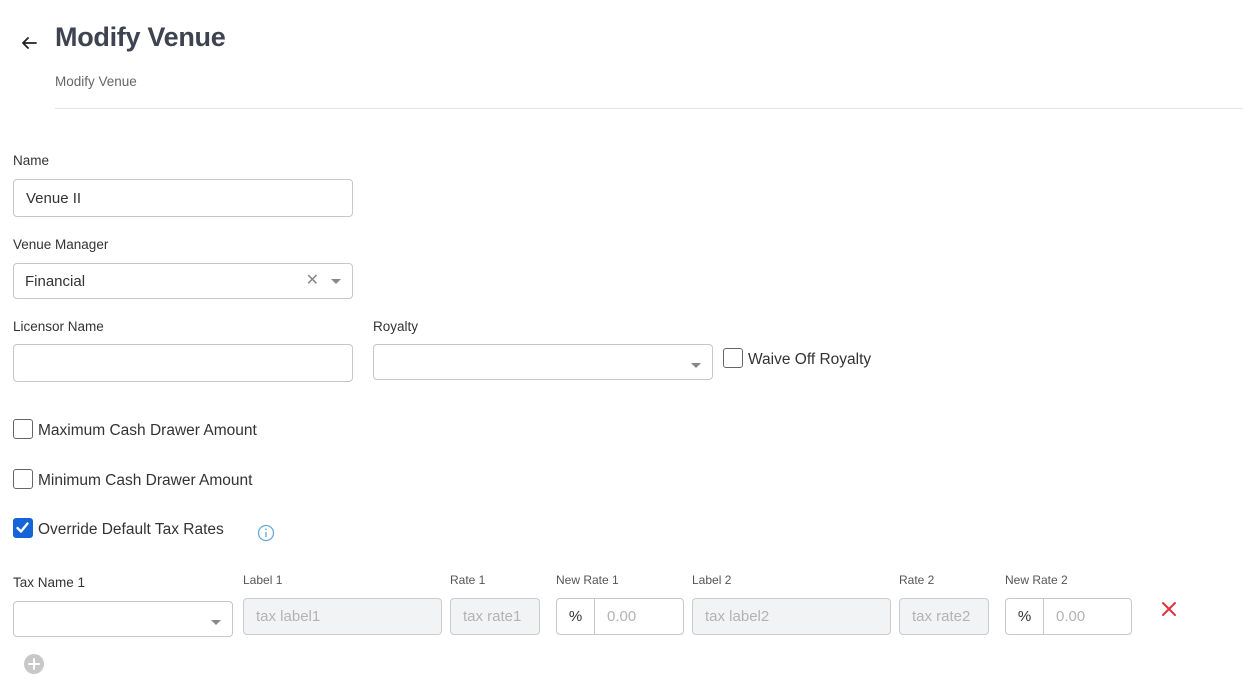 The height and width of the screenshot is (700, 1243). What do you see at coordinates (58, 326) in the screenshot?
I see `licensor-name-label: Licensor Name` at bounding box center [58, 326].